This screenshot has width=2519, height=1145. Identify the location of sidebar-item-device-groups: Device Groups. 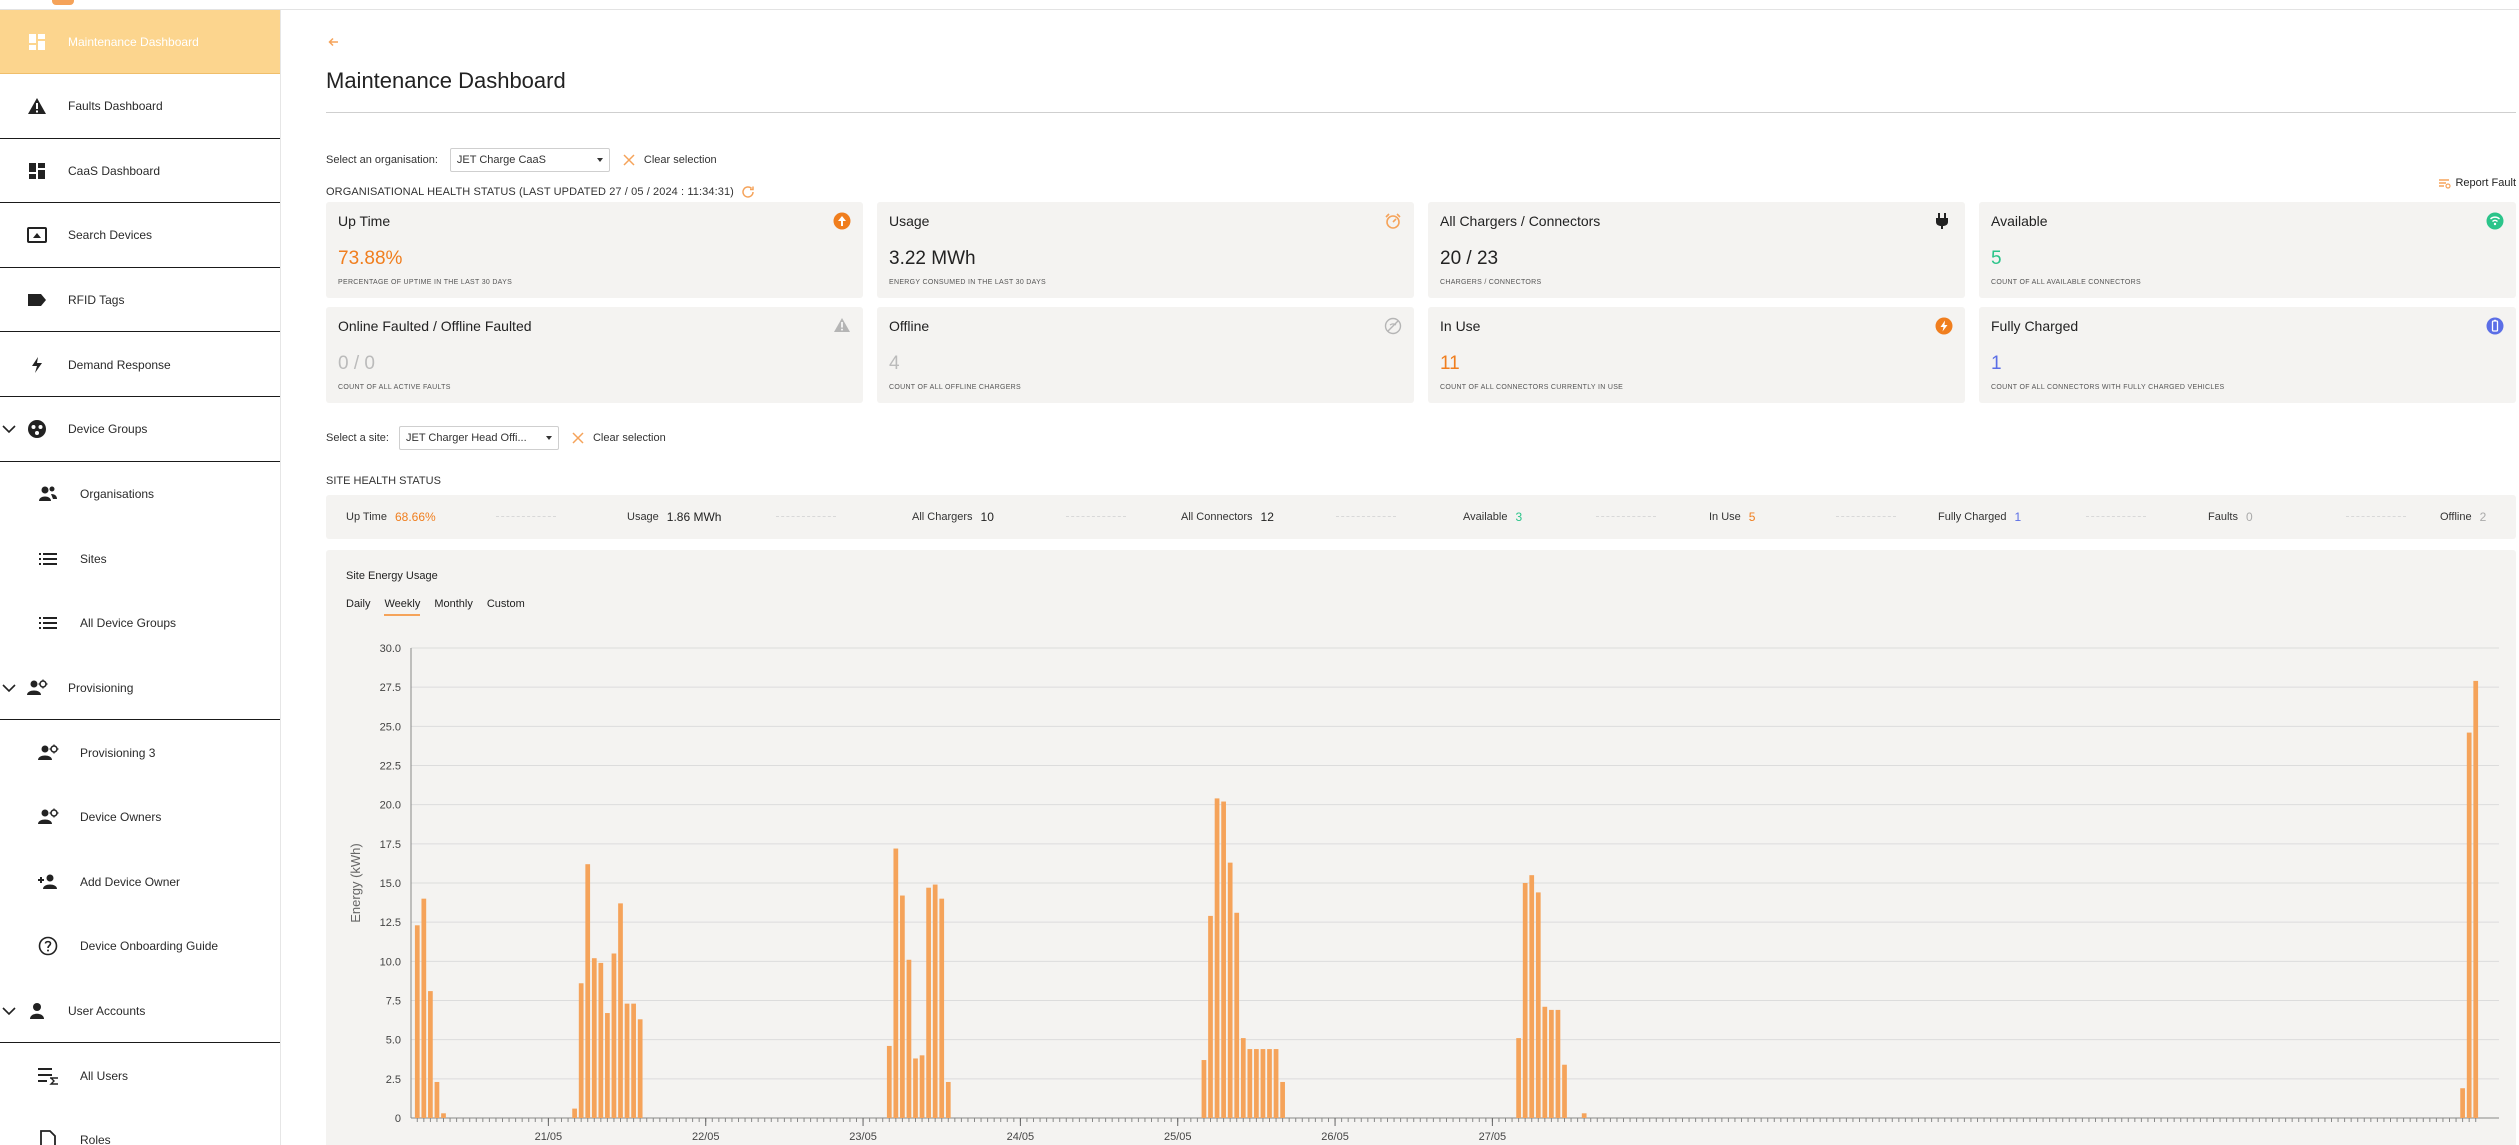
(140, 430).